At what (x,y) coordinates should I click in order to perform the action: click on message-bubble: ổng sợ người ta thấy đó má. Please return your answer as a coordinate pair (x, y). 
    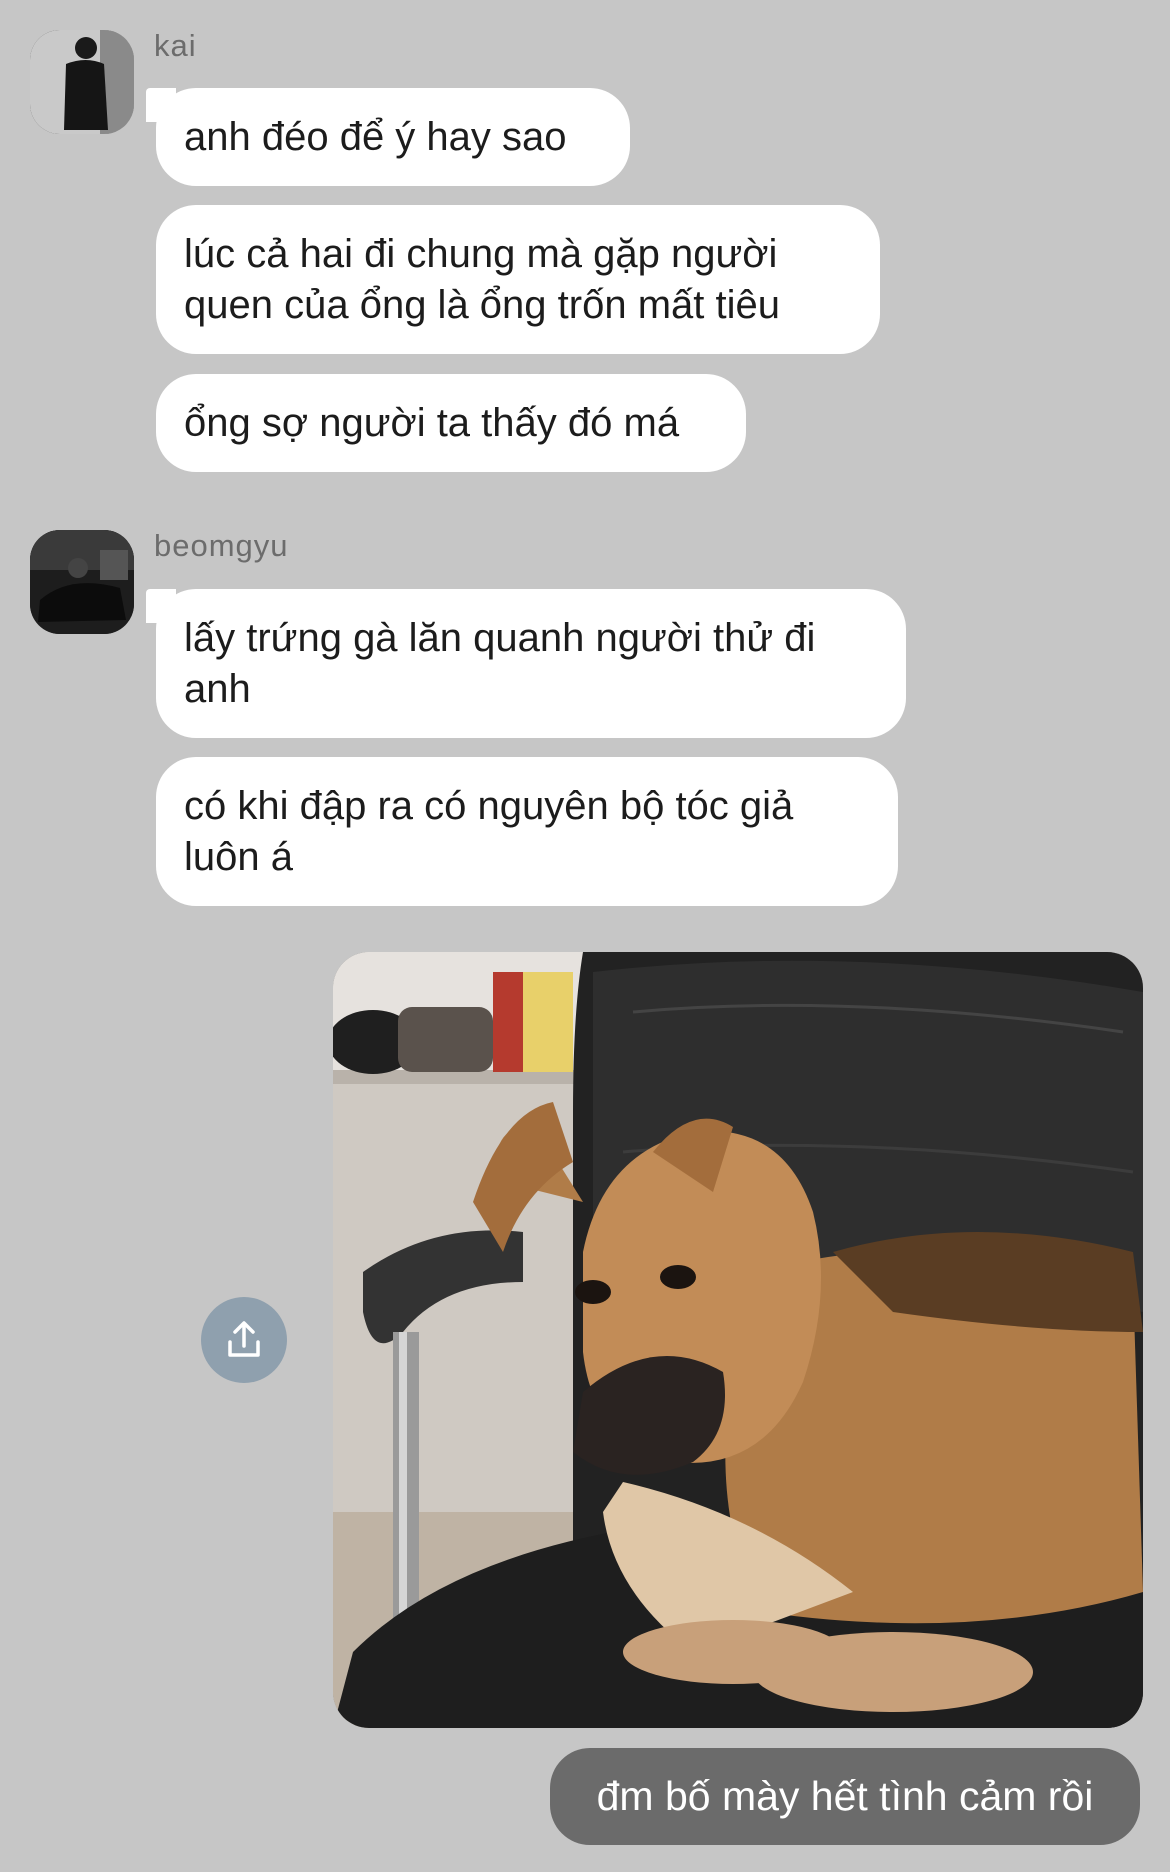
    Looking at the image, I should click on (451, 423).